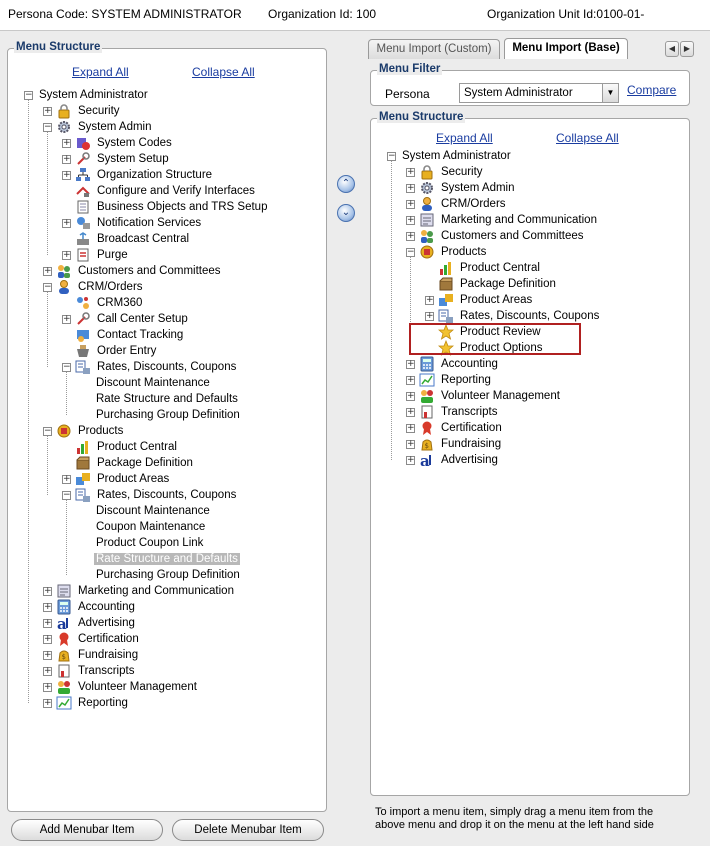 Image resolution: width=710 pixels, height=846 pixels. Describe the element at coordinates (87, 830) in the screenshot. I see `add-menubar-item-button: Add Menubar Item` at that location.